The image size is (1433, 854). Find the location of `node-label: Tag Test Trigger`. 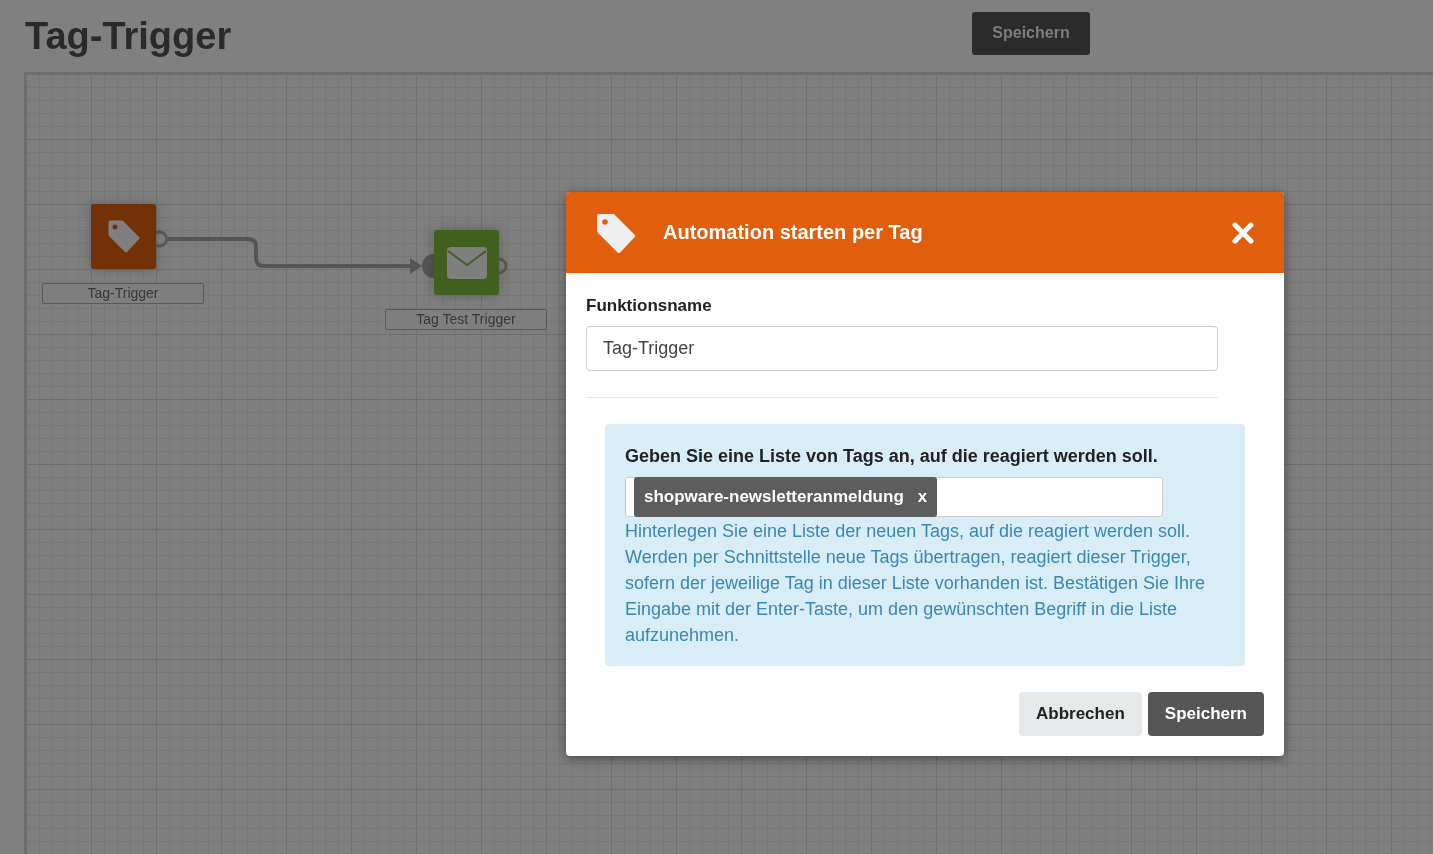

node-label: Tag Test Trigger is located at coordinates (466, 319).